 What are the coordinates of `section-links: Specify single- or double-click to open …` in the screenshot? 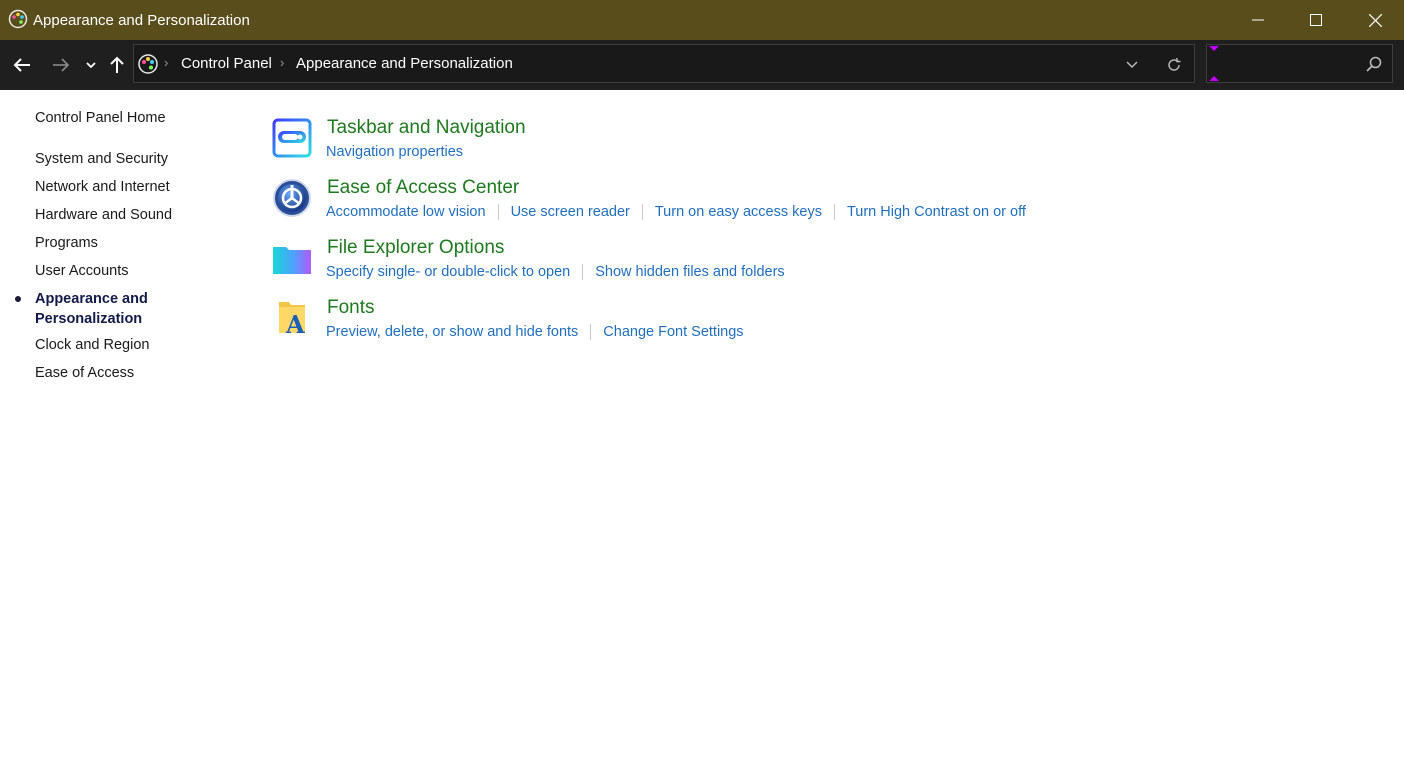 It's located at (555, 272).